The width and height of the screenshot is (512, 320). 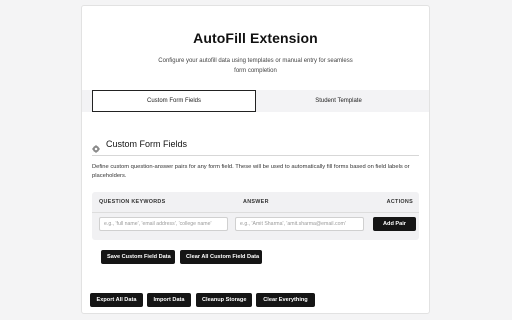 What do you see at coordinates (132, 202) in the screenshot?
I see `header-question-keywords: QUESTION KEYWORDS` at bounding box center [132, 202].